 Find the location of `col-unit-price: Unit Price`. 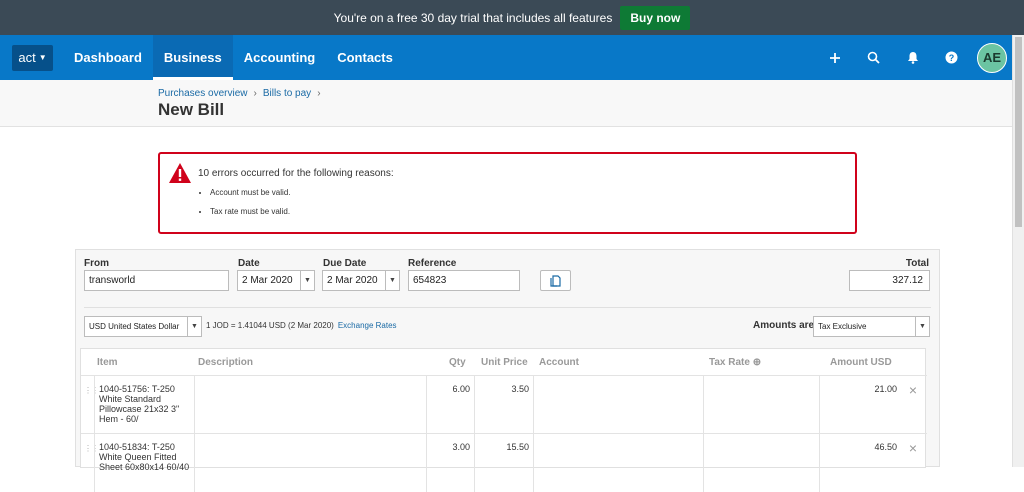

col-unit-price: Unit Price is located at coordinates (504, 362).